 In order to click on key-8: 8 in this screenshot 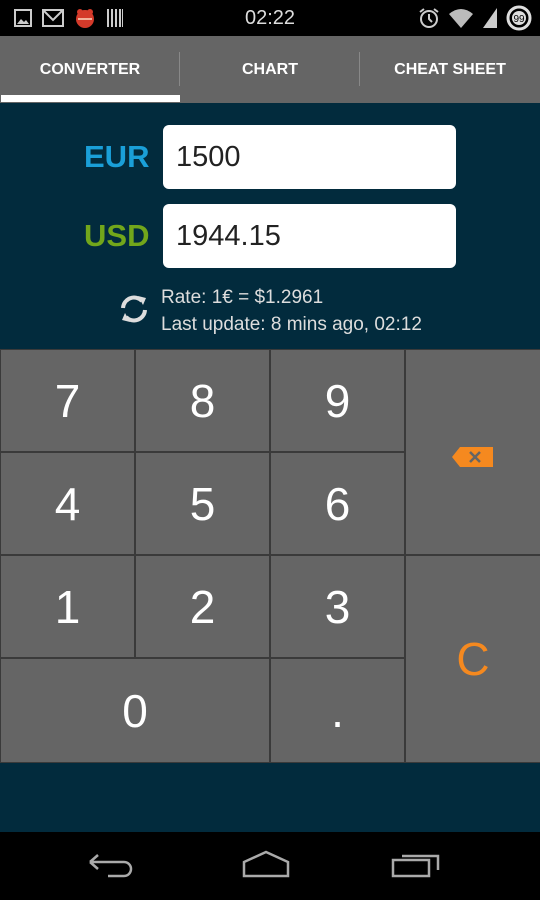, I will do `click(202, 400)`.